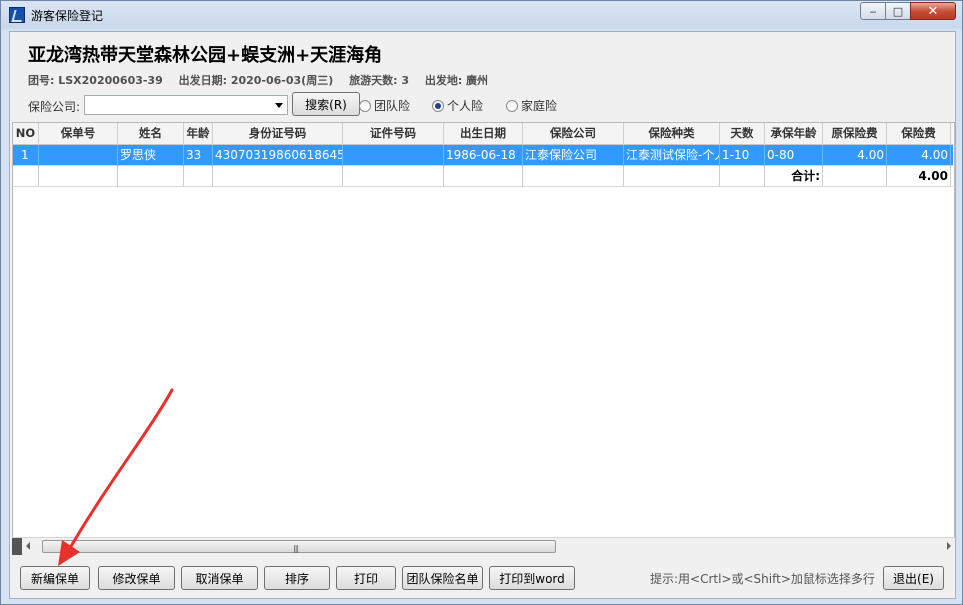  Describe the element at coordinates (366, 578) in the screenshot. I see `print-button: 打印` at that location.